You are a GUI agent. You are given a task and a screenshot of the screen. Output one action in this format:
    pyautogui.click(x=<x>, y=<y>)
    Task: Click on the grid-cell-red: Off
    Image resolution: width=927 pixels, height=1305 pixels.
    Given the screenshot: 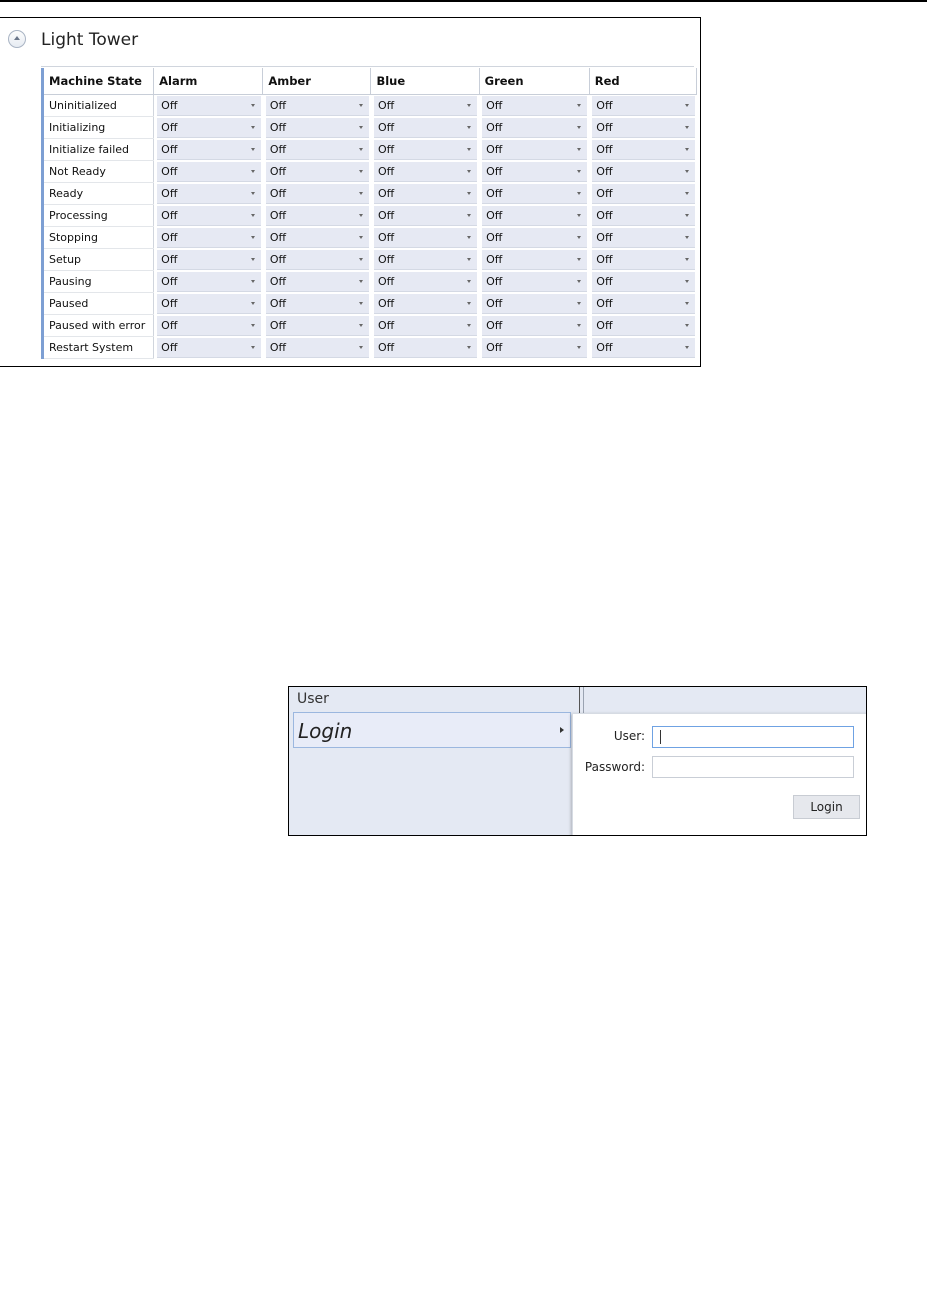 What is the action you would take?
    pyautogui.click(x=643, y=259)
    